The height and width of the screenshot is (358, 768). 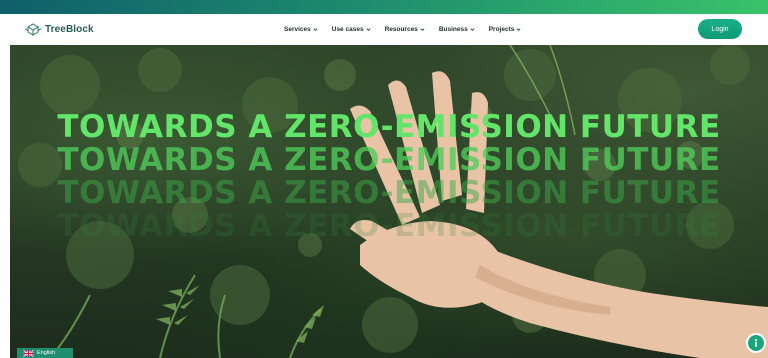 I want to click on info-button, so click(x=756, y=343).